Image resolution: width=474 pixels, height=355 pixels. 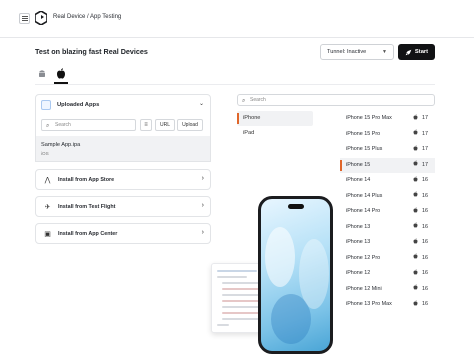 What do you see at coordinates (347, 52) in the screenshot?
I see `tunnel-label: Tunnel: Inactive` at bounding box center [347, 52].